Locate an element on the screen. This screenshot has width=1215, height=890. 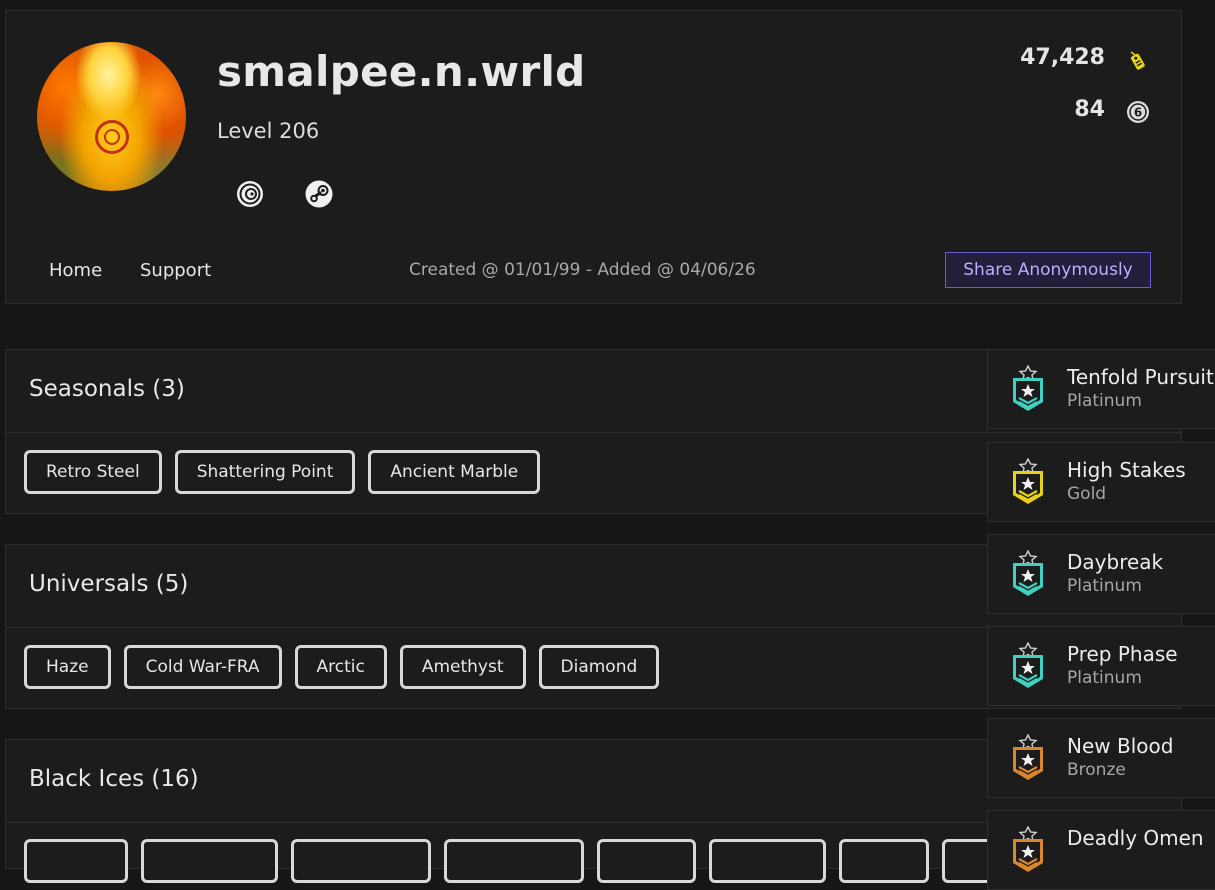
challenge-name: Tenfold Pursuit is located at coordinates (1140, 377).